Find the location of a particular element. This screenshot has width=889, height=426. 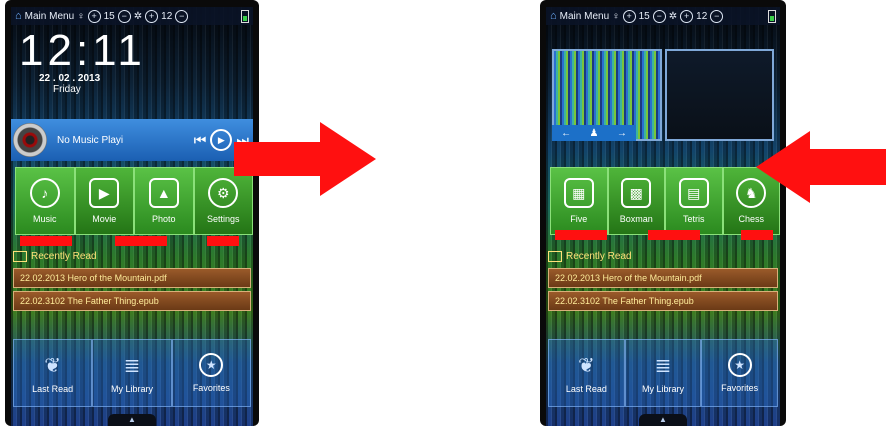

app-label: Photo is located at coordinates (163, 219).